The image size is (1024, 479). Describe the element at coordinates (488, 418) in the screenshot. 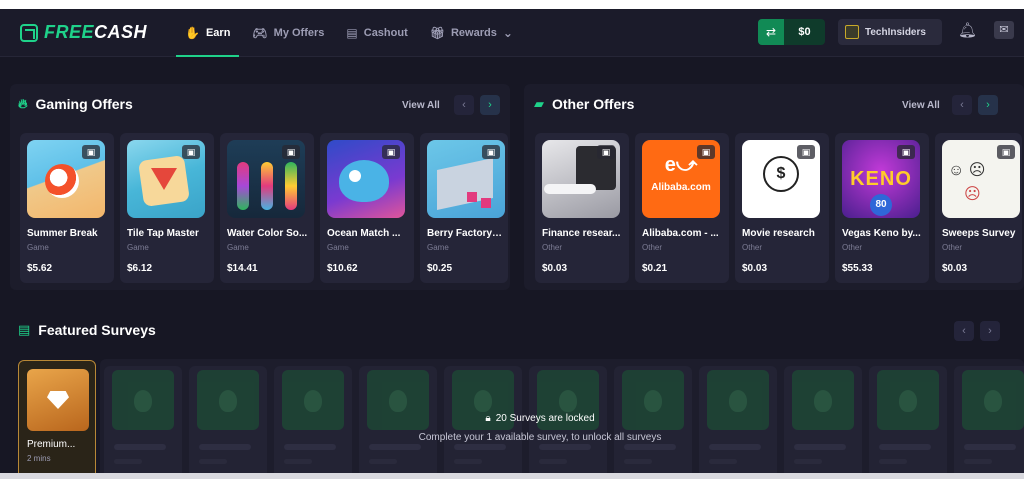

I see `lock-icon: 🔒︎` at that location.